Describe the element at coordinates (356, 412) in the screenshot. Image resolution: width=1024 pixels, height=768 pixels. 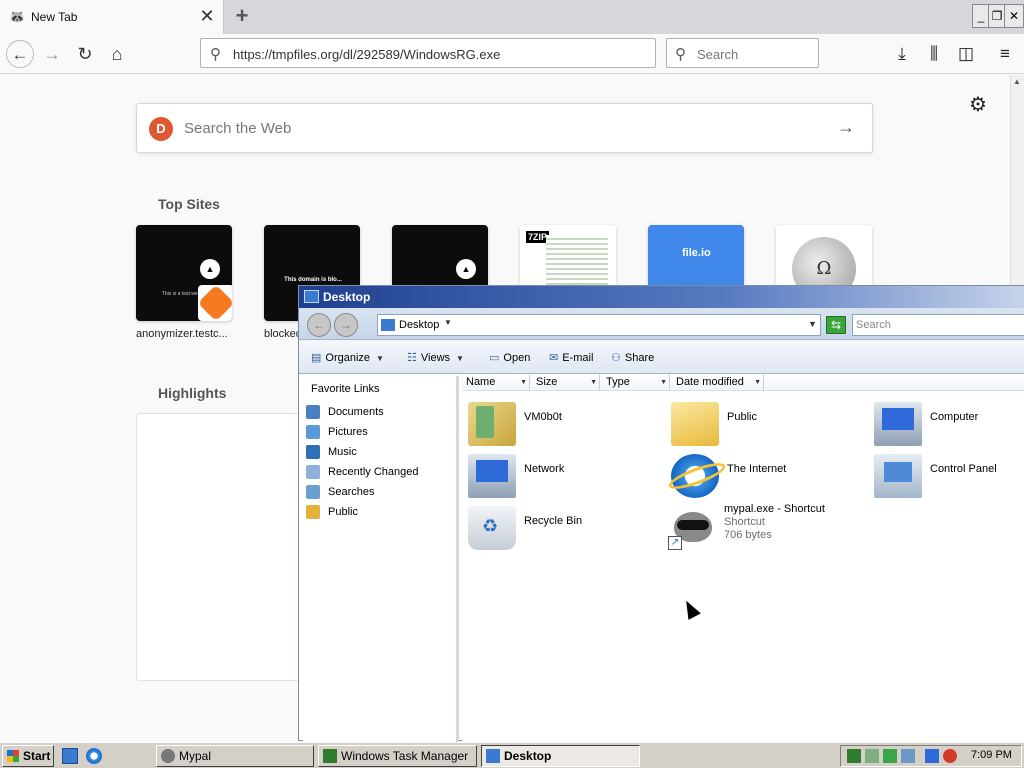
I see `nav-link-label: Documents` at that location.